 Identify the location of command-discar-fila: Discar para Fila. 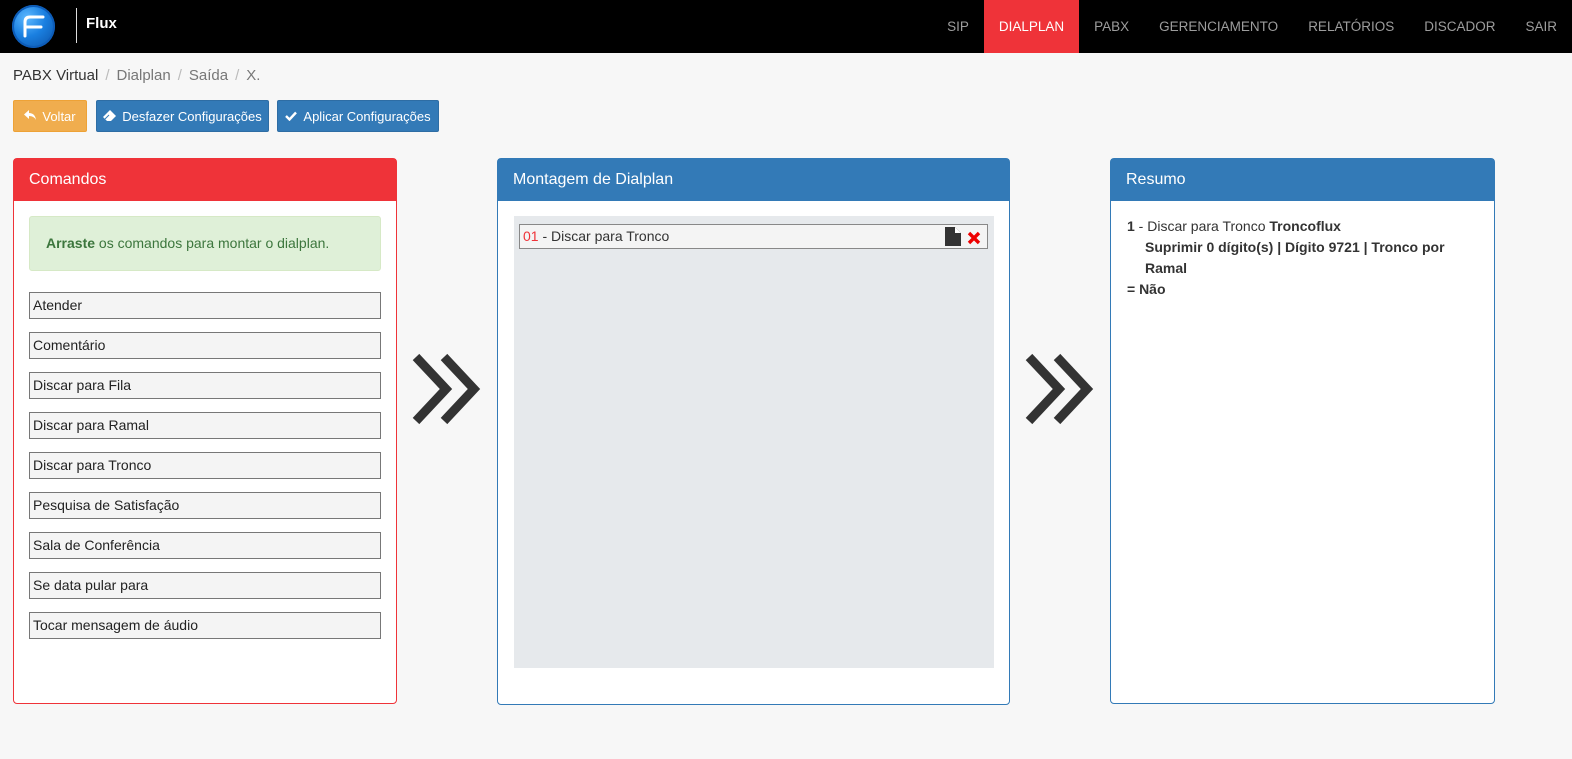
(205, 385).